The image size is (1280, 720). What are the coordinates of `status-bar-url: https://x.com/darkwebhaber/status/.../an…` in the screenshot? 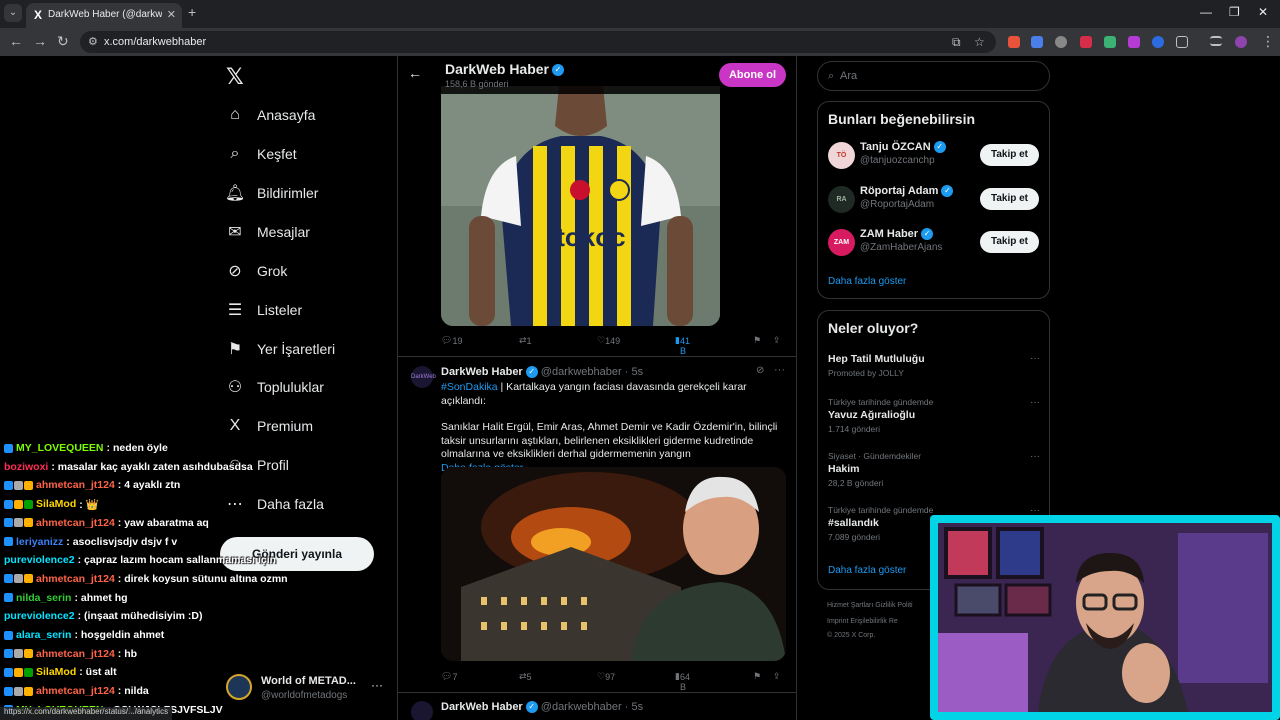 It's located at (86, 713).